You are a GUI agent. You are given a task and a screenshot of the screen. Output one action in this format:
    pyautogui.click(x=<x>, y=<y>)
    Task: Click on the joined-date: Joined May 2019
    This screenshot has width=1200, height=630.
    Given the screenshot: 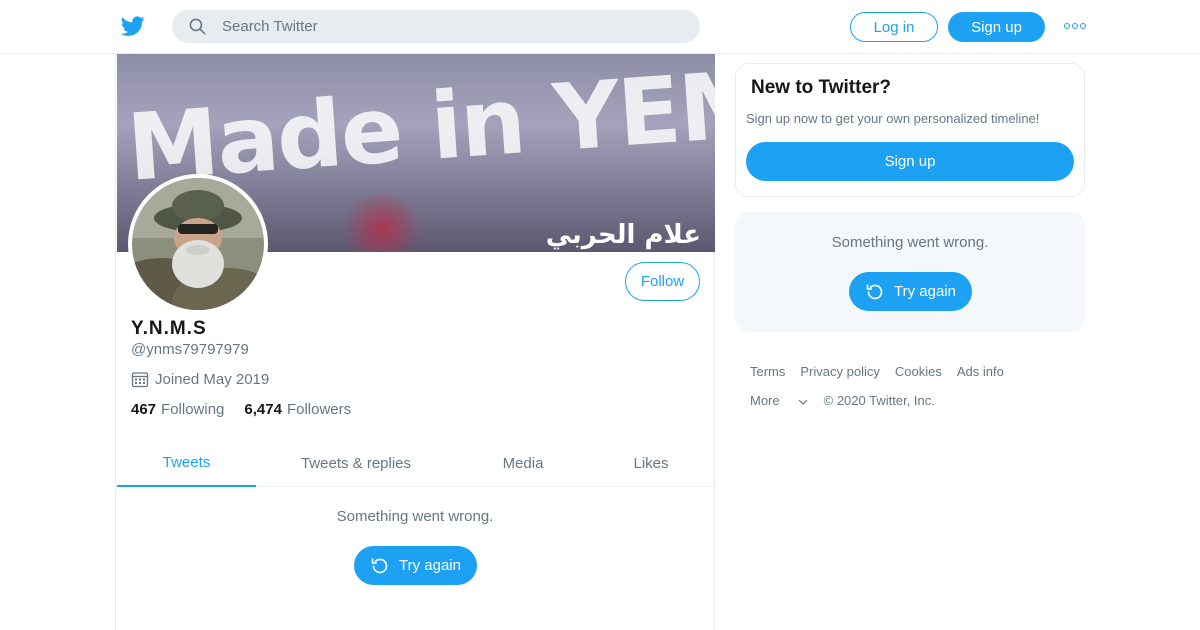 What is the action you would take?
    pyautogui.click(x=200, y=379)
    